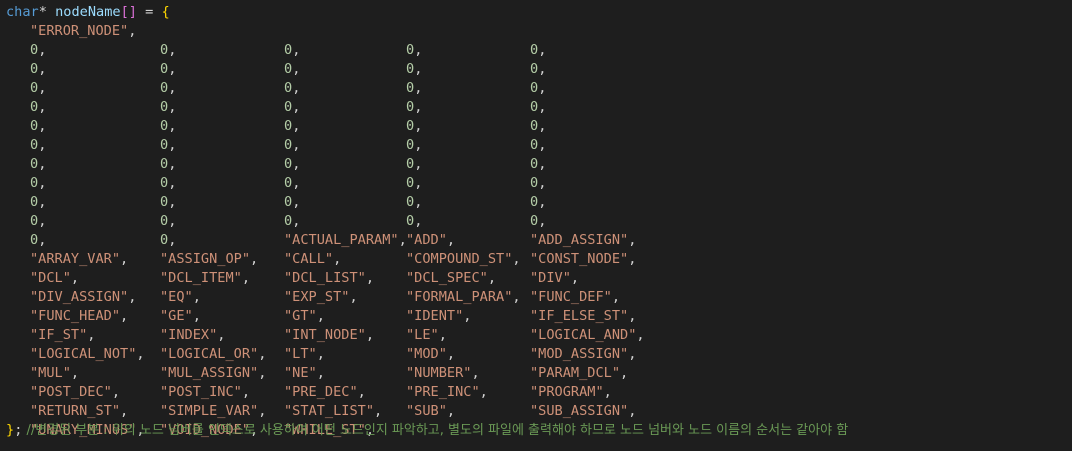 The height and width of the screenshot is (451, 1072). I want to click on string-entry: "IF_ELSE_ST",, so click(583, 316).